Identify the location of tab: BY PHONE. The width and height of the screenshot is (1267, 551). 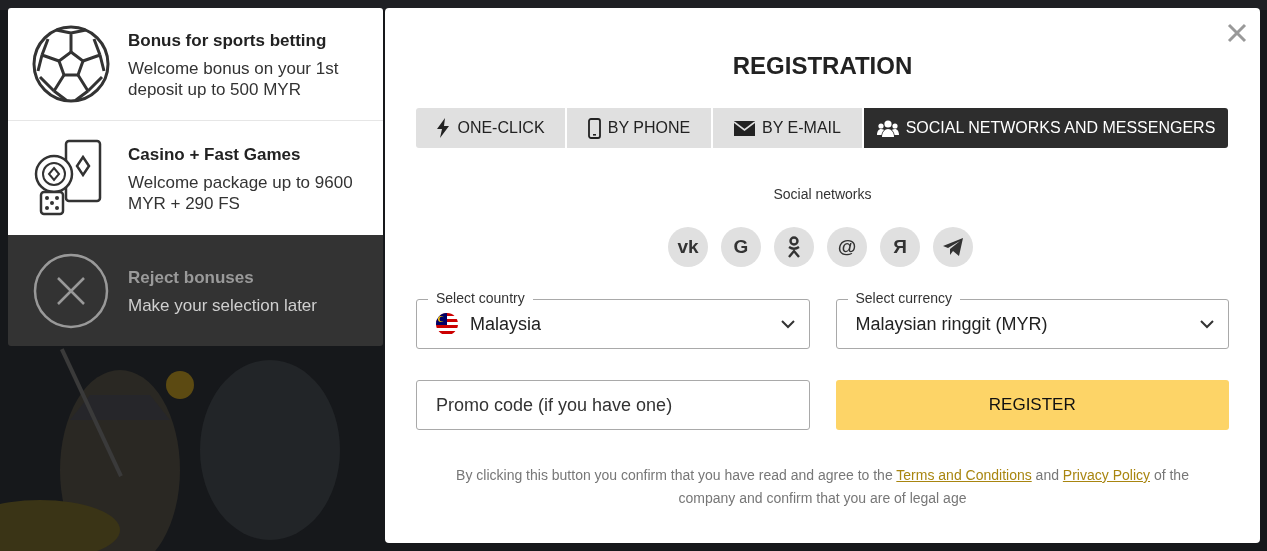
(639, 128).